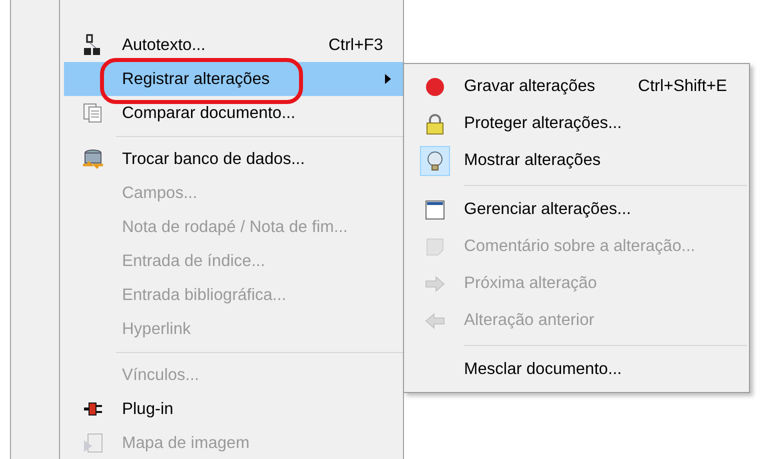 Image resolution: width=771 pixels, height=459 pixels. Describe the element at coordinates (233, 45) in the screenshot. I see `menu-item: Autotexto... Ctrl+F3` at that location.